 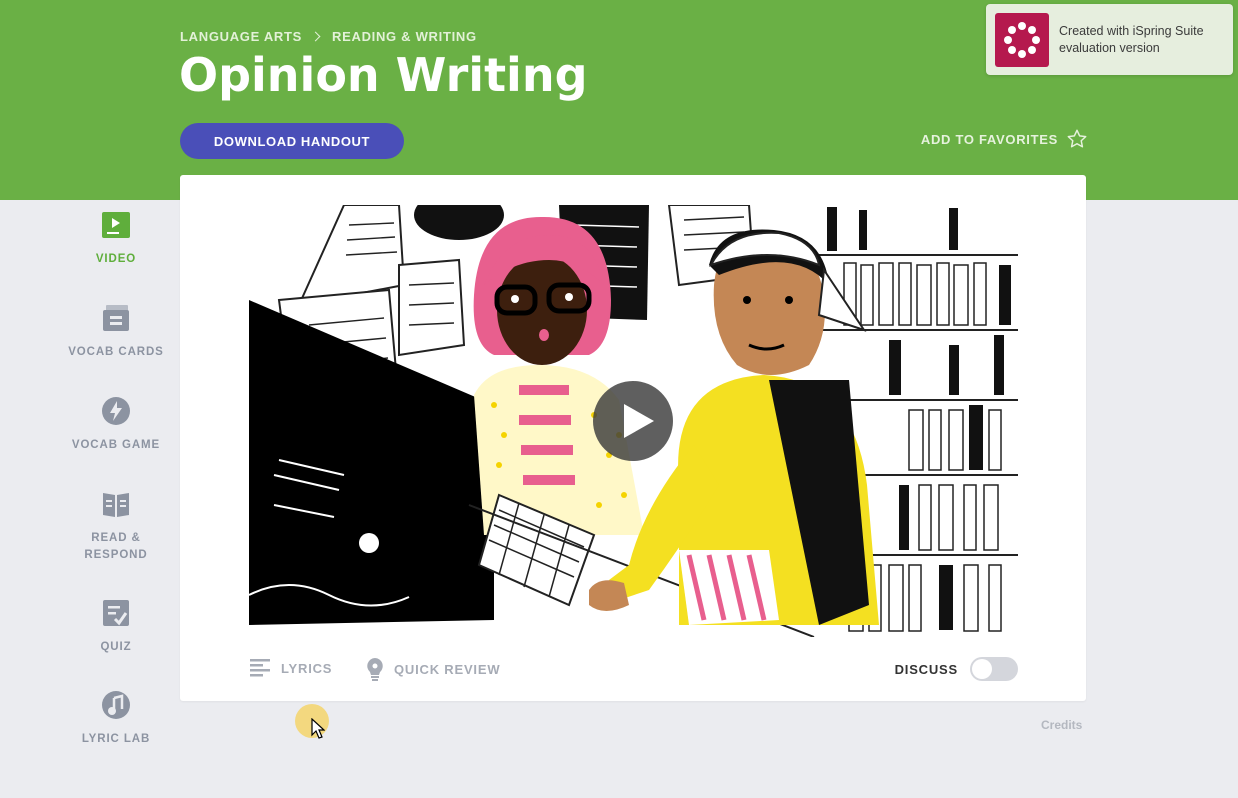 What do you see at coordinates (375, 669) in the screenshot?
I see `lightbulb-icon` at bounding box center [375, 669].